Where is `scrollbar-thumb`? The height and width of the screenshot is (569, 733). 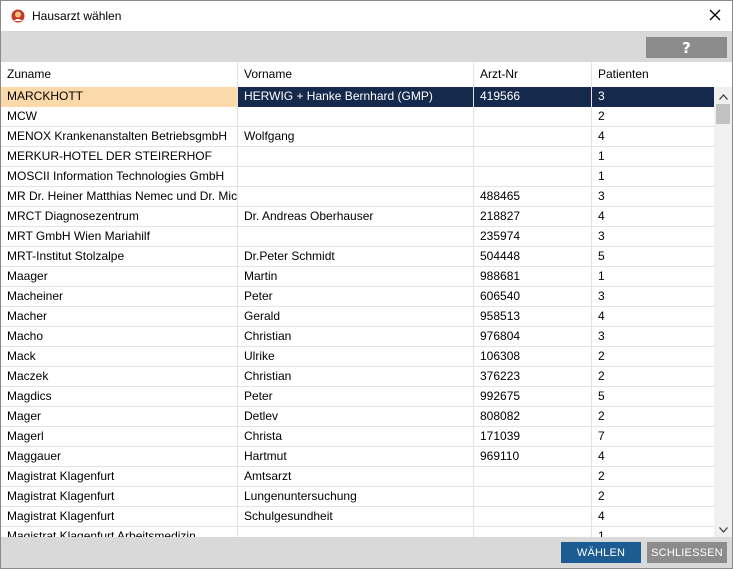
scrollbar-thumb is located at coordinates (723, 114).